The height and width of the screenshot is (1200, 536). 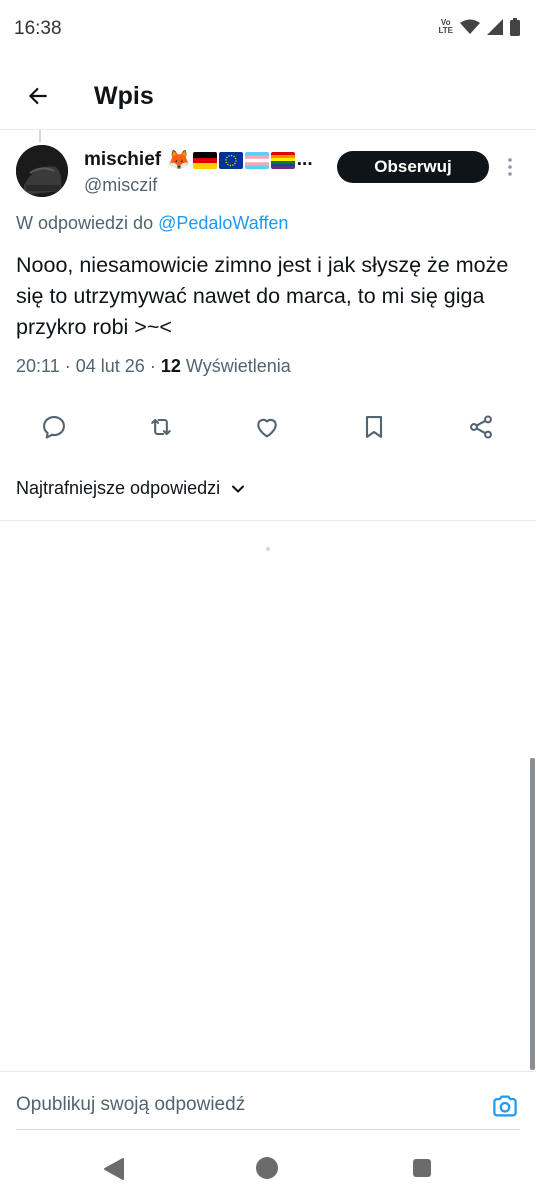 What do you see at coordinates (256, 160) in the screenshot?
I see `transgender-flag-icon` at bounding box center [256, 160].